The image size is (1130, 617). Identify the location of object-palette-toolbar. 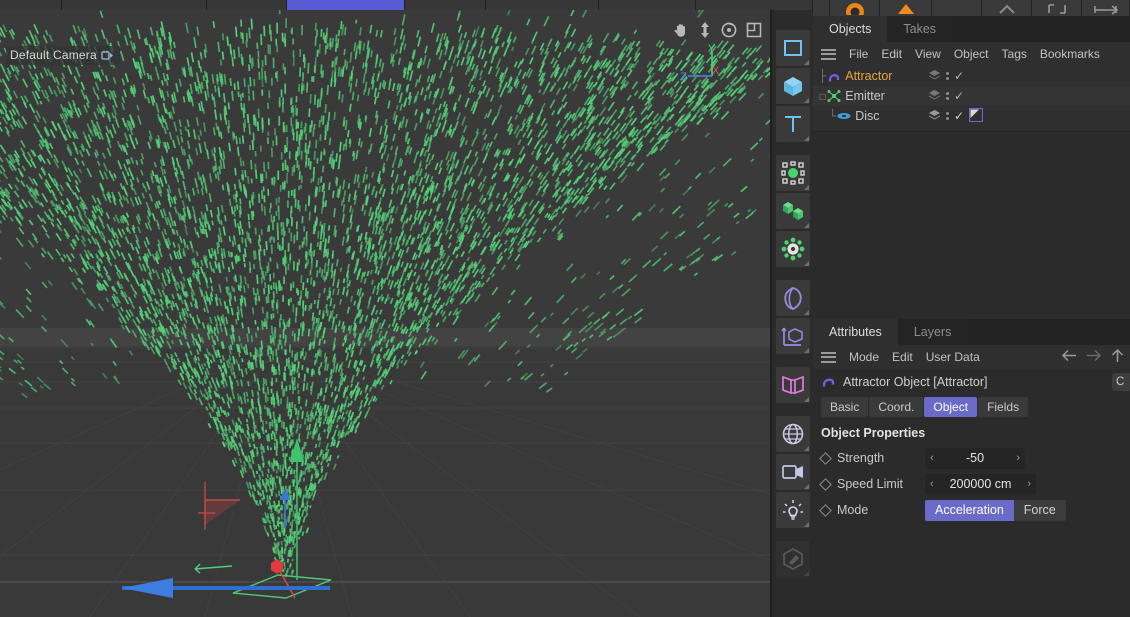
(792, 313).